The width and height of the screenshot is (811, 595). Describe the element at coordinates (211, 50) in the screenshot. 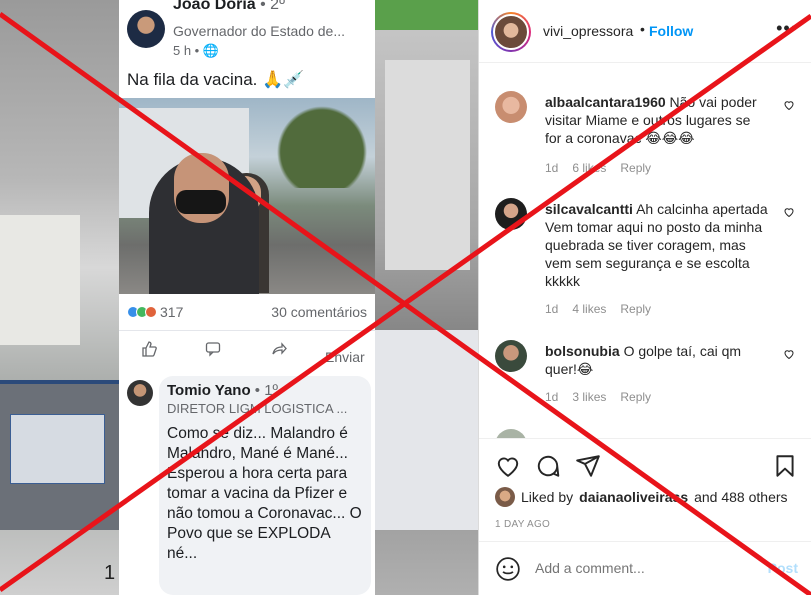

I see `globe-icon: 🌐` at that location.